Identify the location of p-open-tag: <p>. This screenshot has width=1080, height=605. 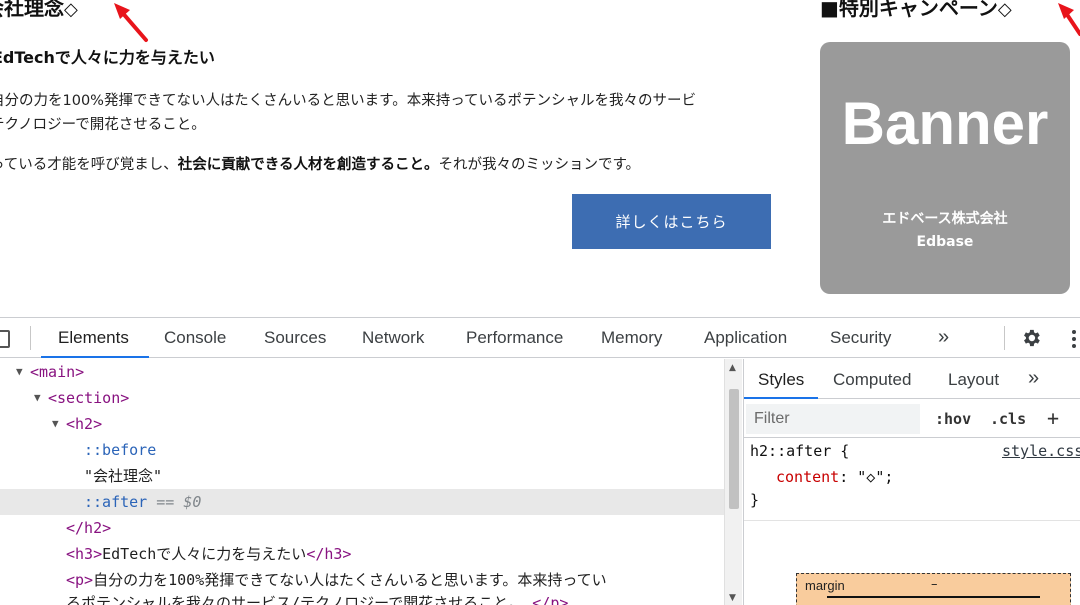
(80, 580).